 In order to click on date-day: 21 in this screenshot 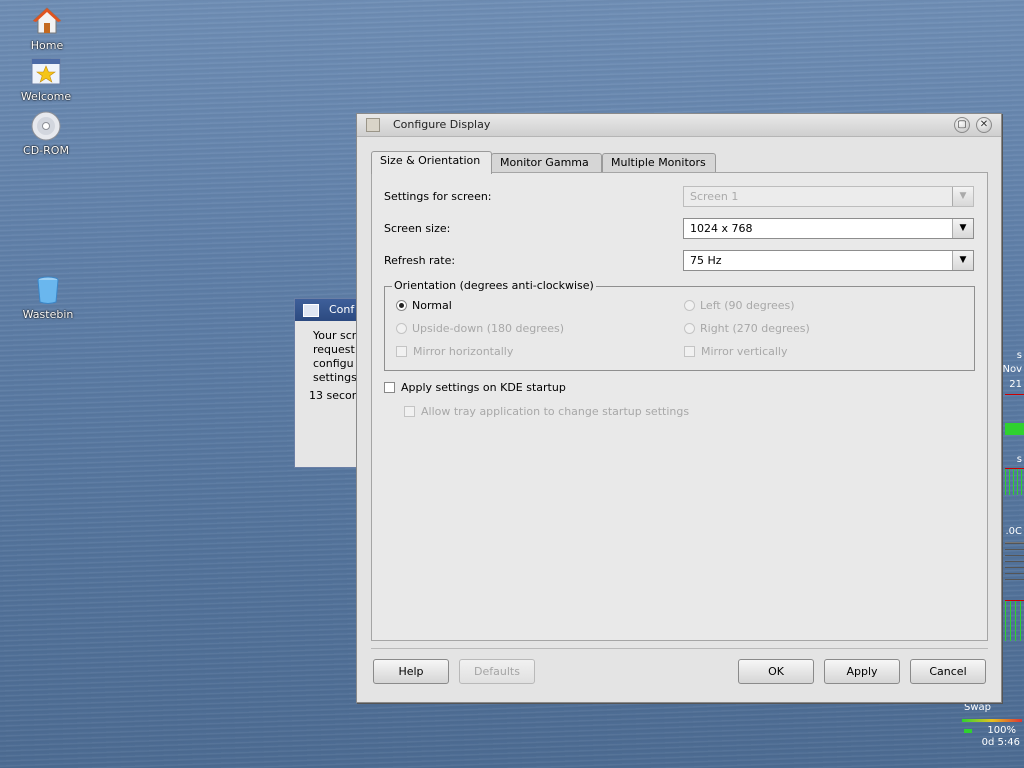, I will do `click(1015, 384)`.